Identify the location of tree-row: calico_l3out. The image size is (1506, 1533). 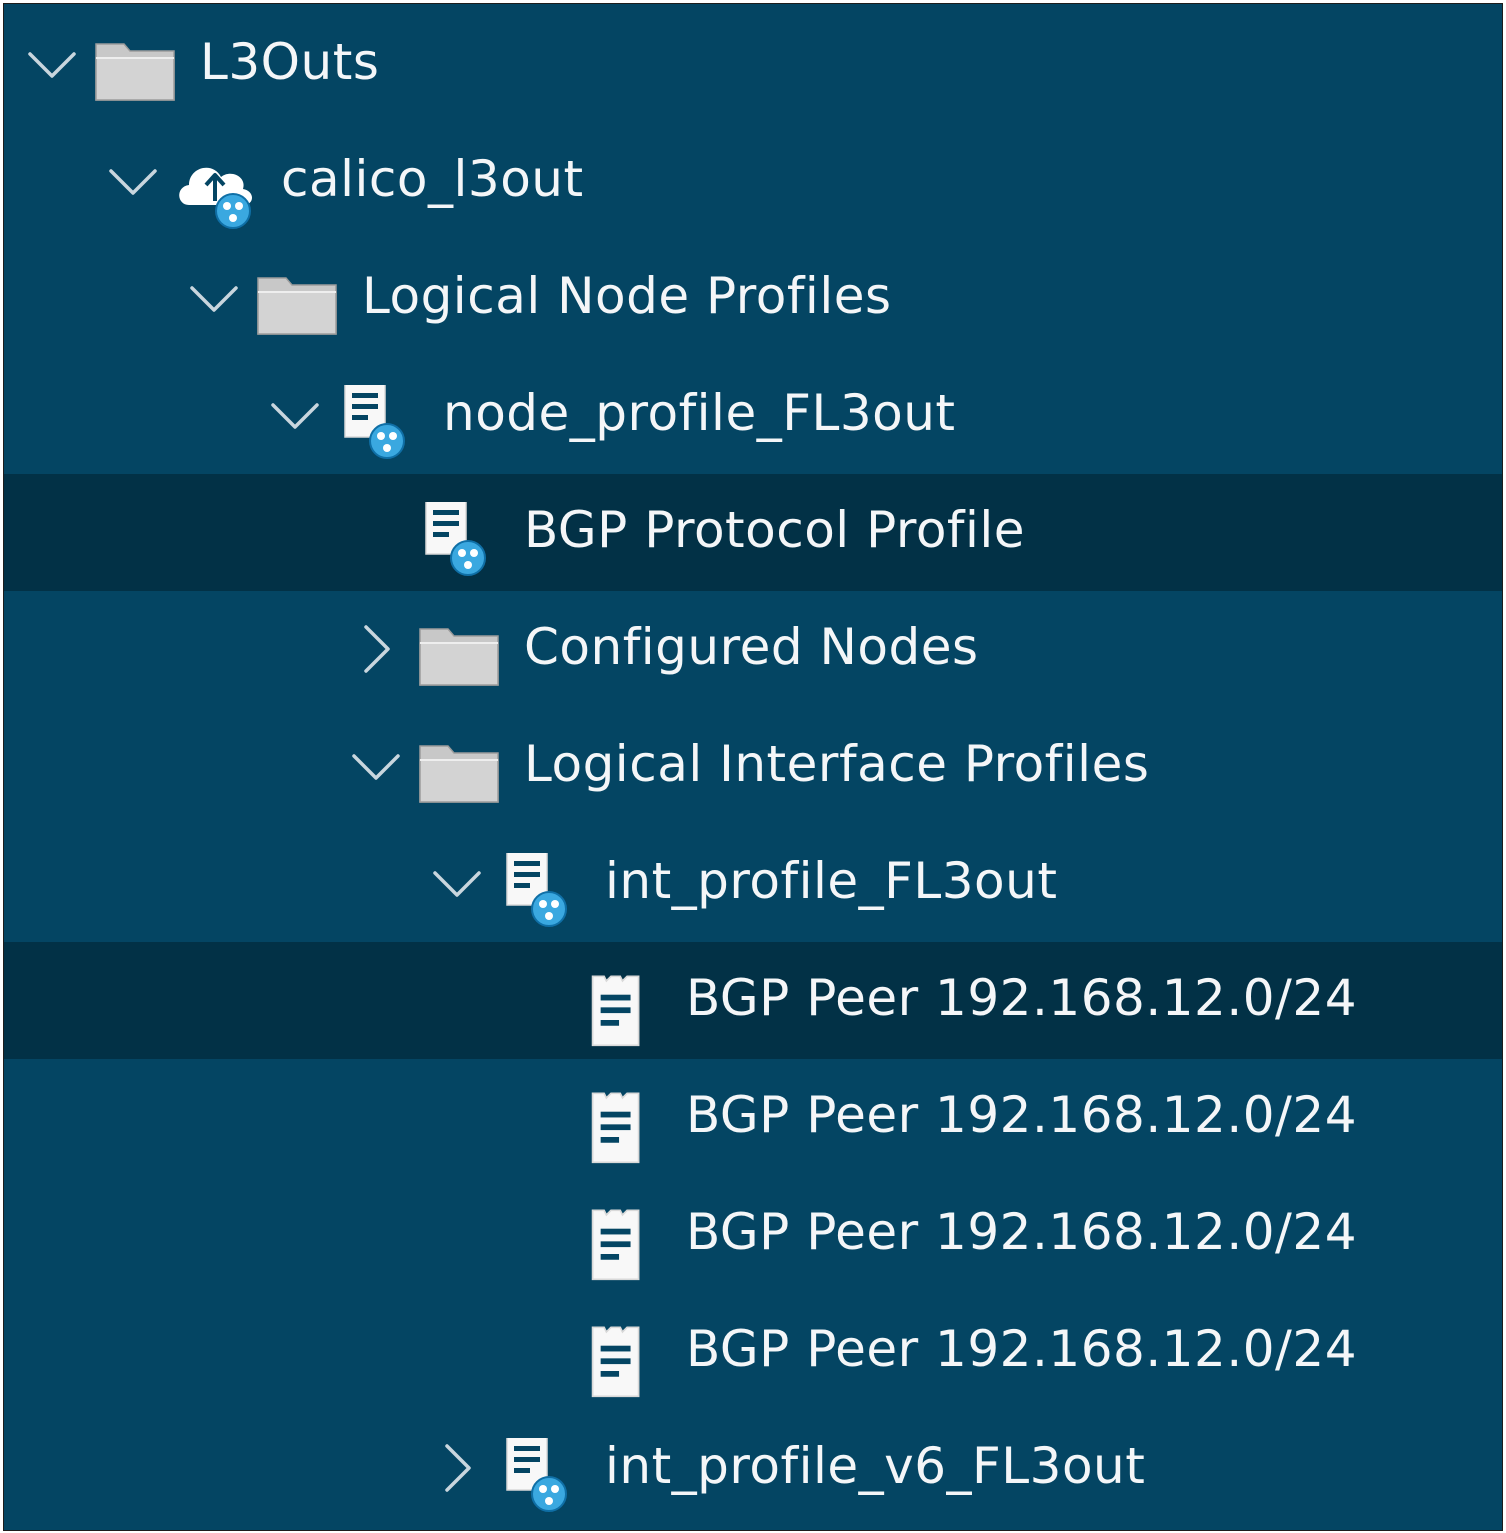
(753, 181).